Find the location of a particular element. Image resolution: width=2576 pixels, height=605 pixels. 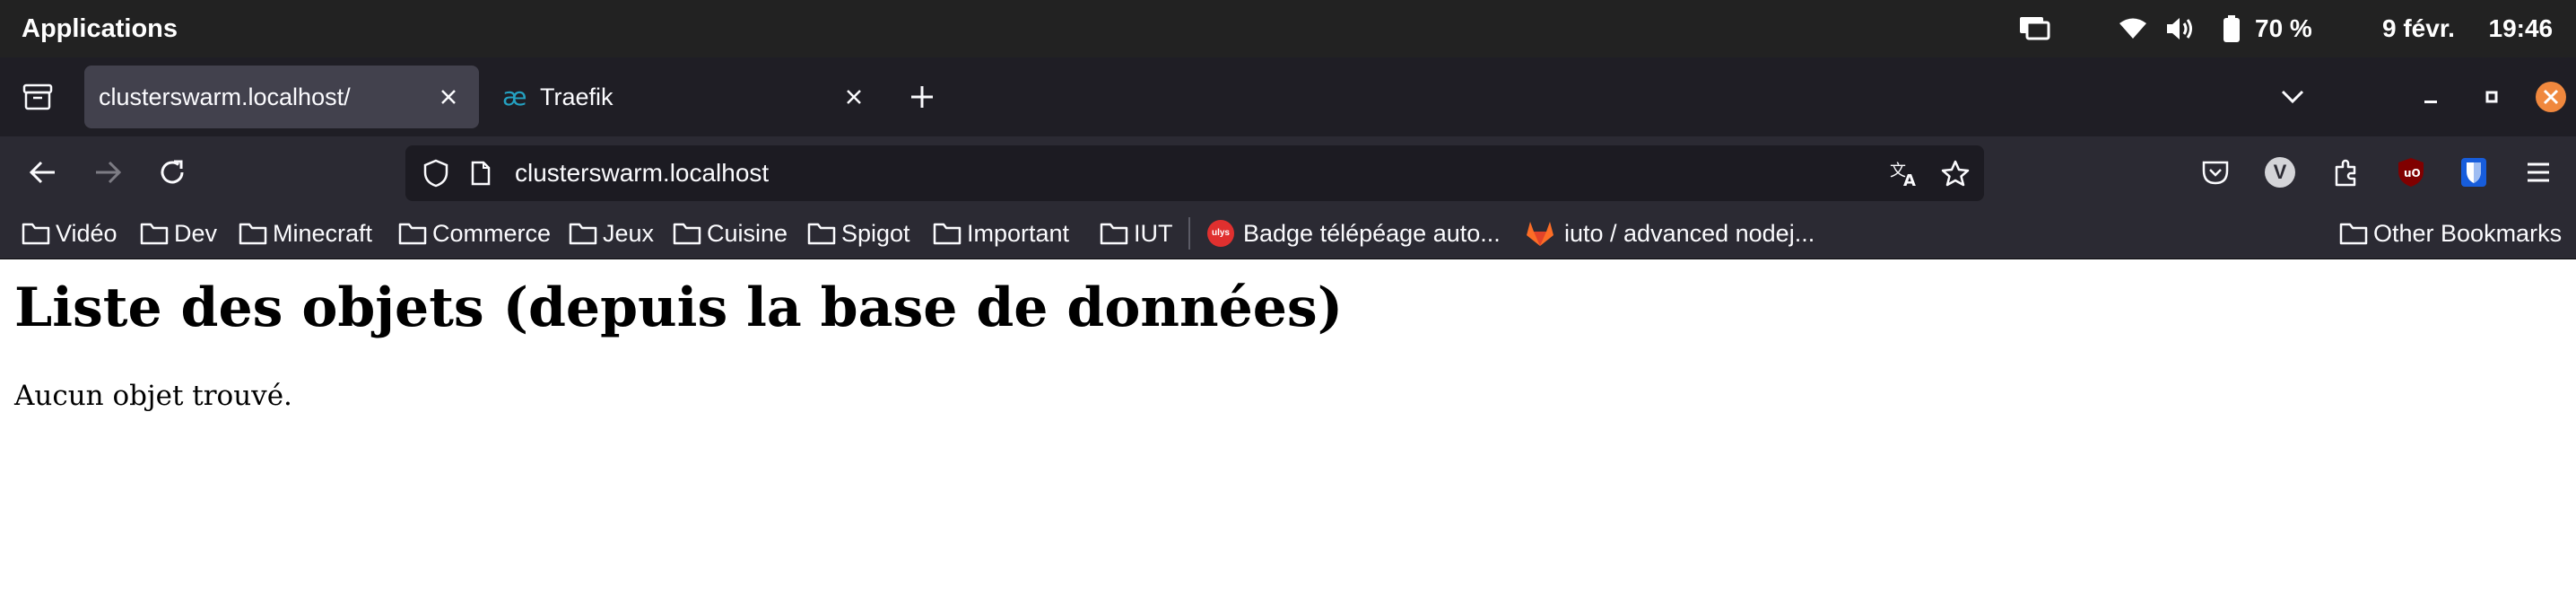

navigation-toolbar: clusterswarm.localhost 文 A V uO is located at coordinates (1288, 172).